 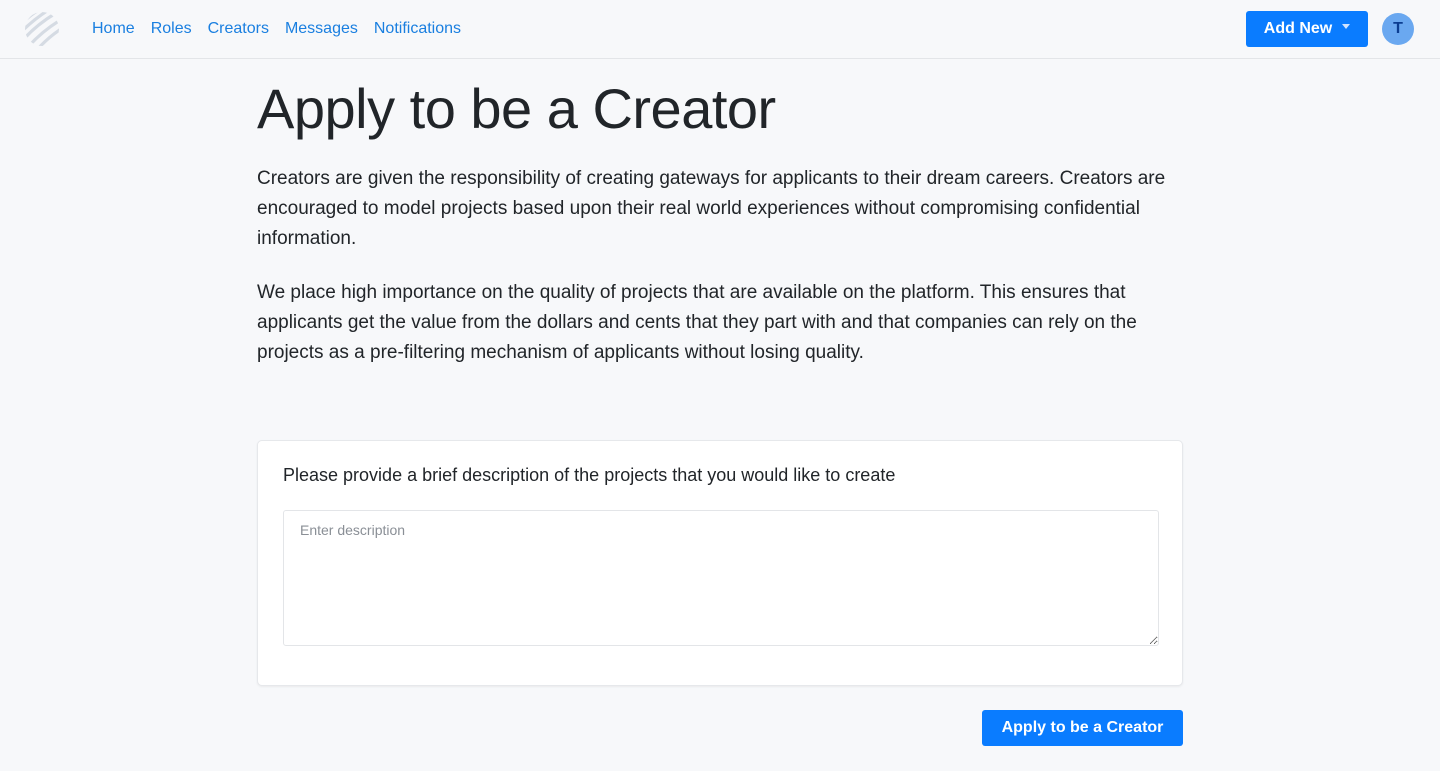 I want to click on nav-link-messages: Messages, so click(x=321, y=29).